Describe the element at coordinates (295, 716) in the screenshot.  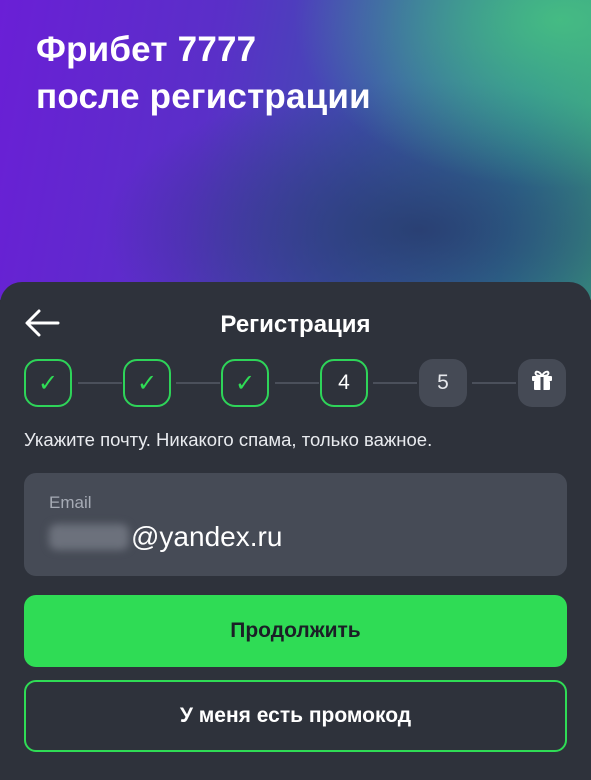
I see `promo-code-button: У меня есть промокод` at that location.